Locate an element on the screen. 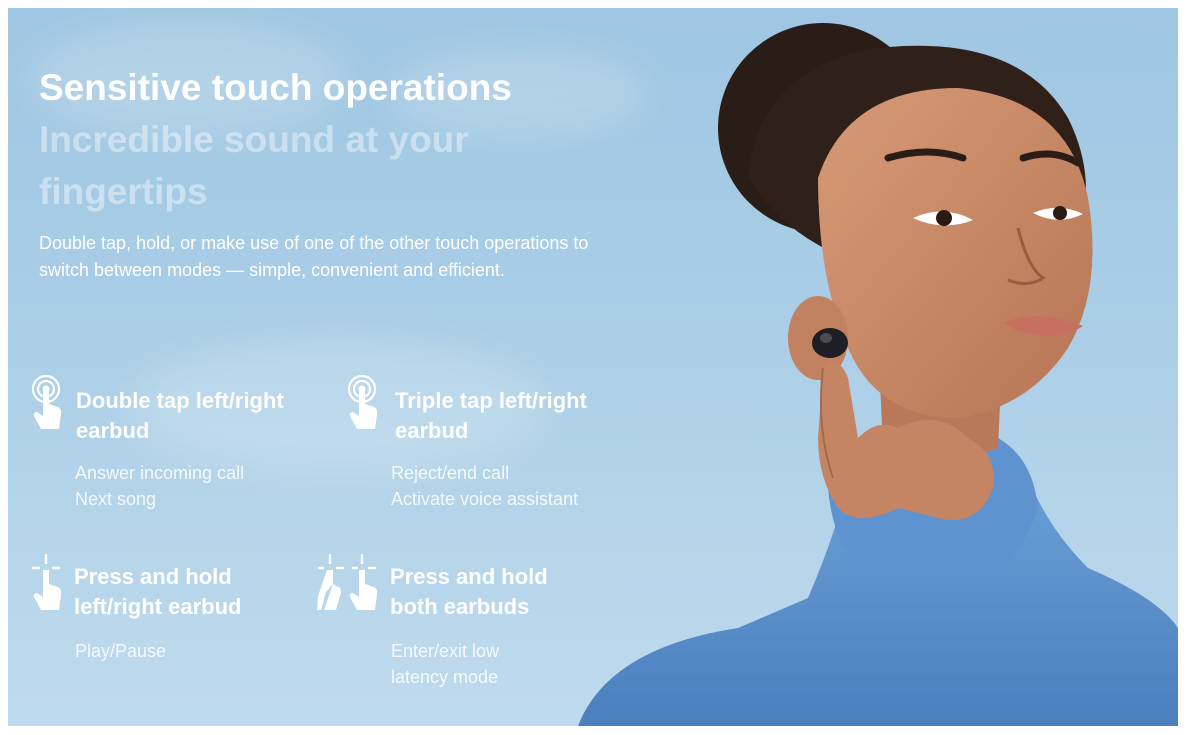 Image resolution: width=1186 pixels, height=735 pixels. feature-title: Press and hold both earbuds is located at coordinates (469, 591).